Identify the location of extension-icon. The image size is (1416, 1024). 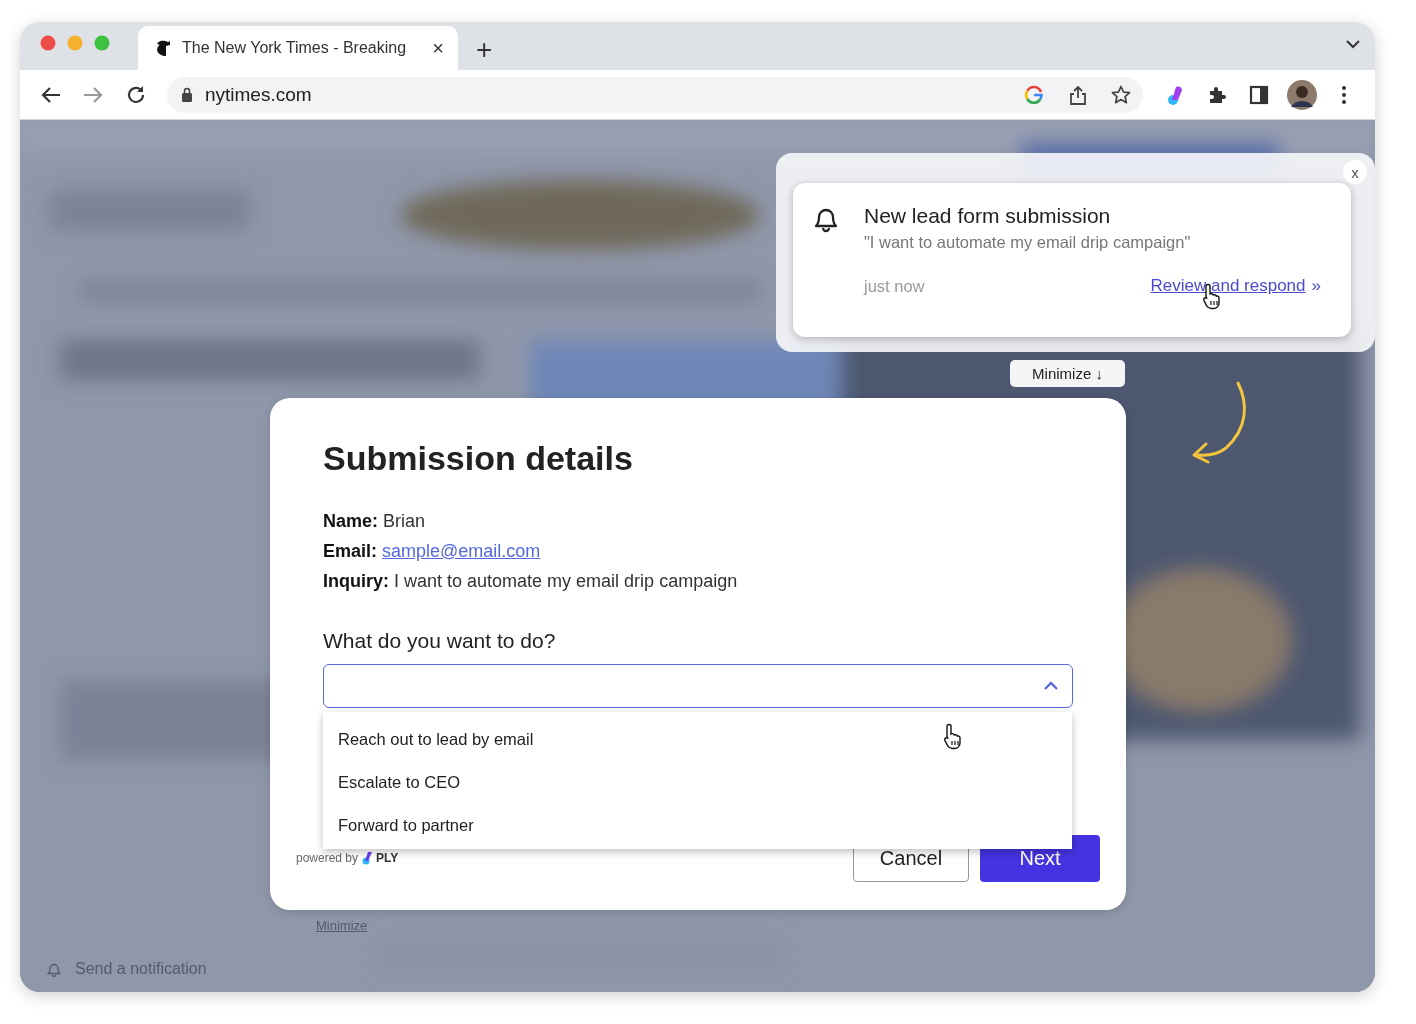
(1174, 94).